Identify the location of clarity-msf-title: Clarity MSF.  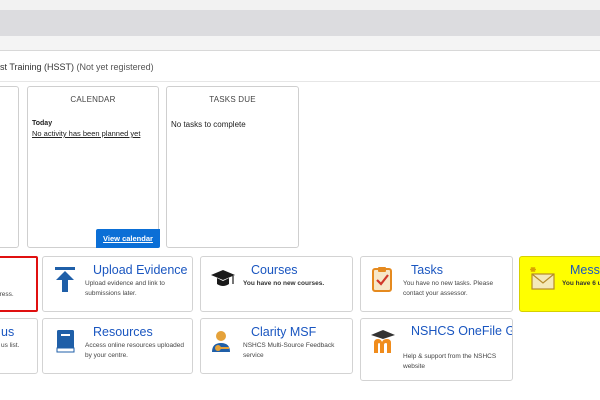
(284, 332).